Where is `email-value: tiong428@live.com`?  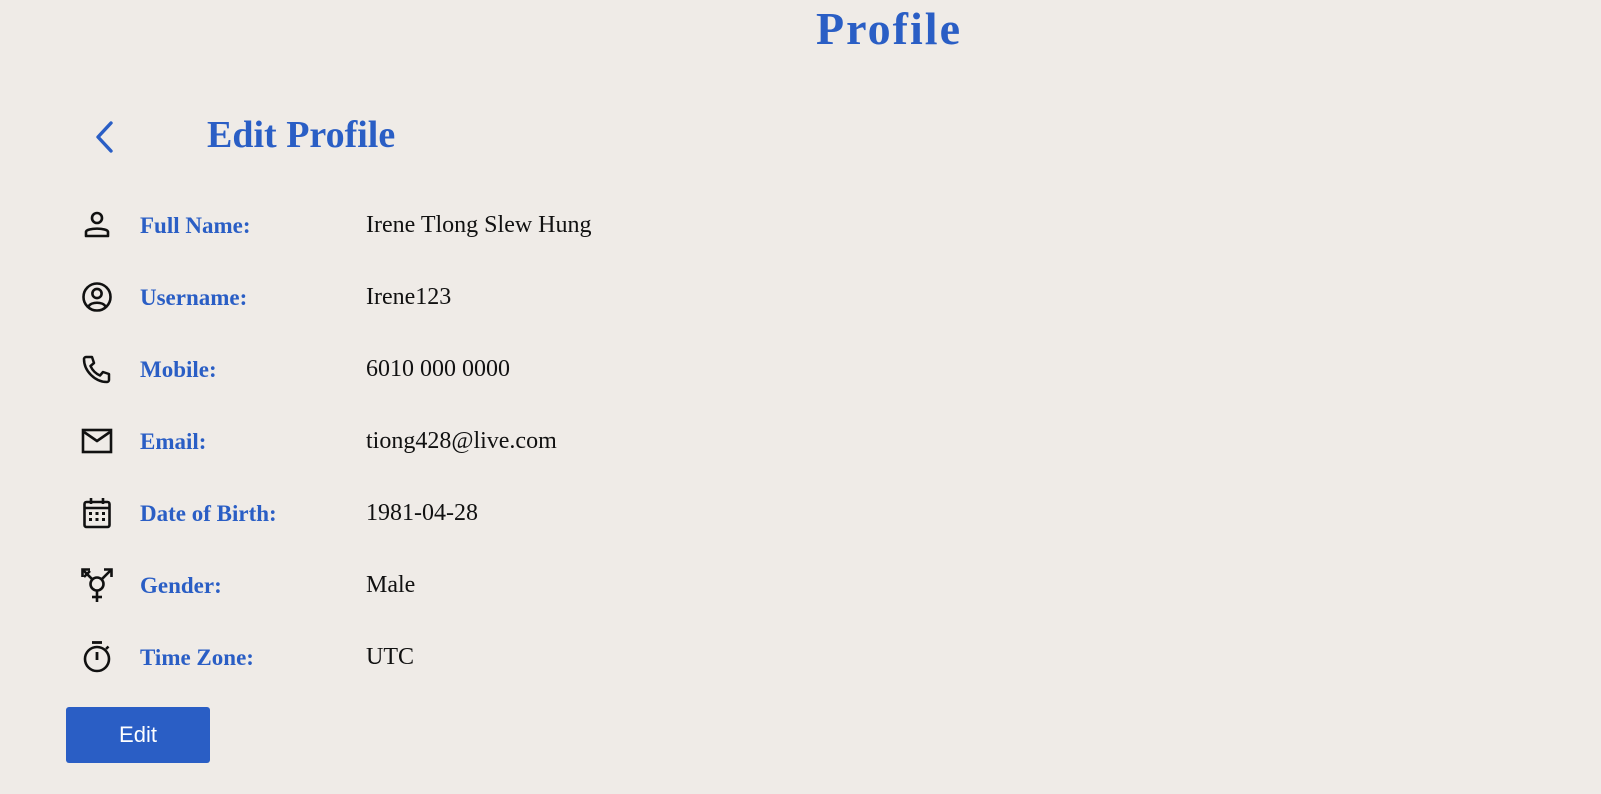
email-value: tiong428@live.com is located at coordinates (461, 441).